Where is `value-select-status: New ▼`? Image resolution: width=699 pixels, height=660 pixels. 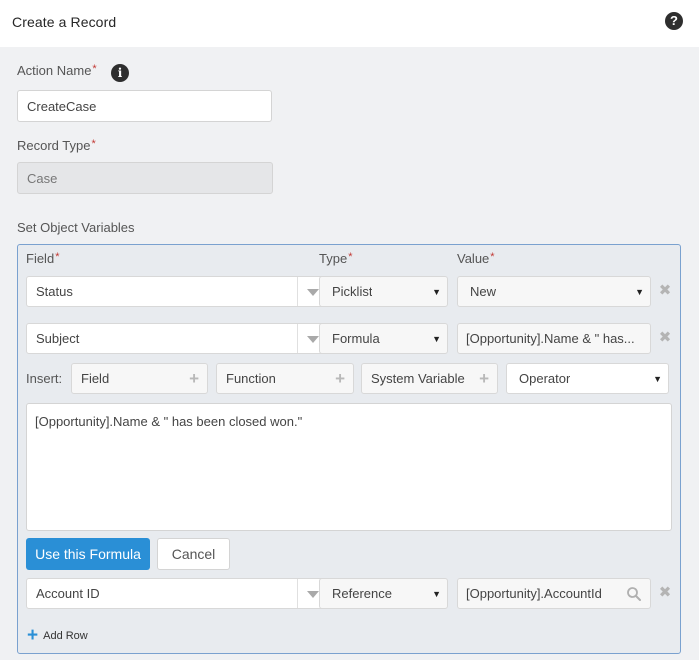 value-select-status: New ▼ is located at coordinates (554, 291).